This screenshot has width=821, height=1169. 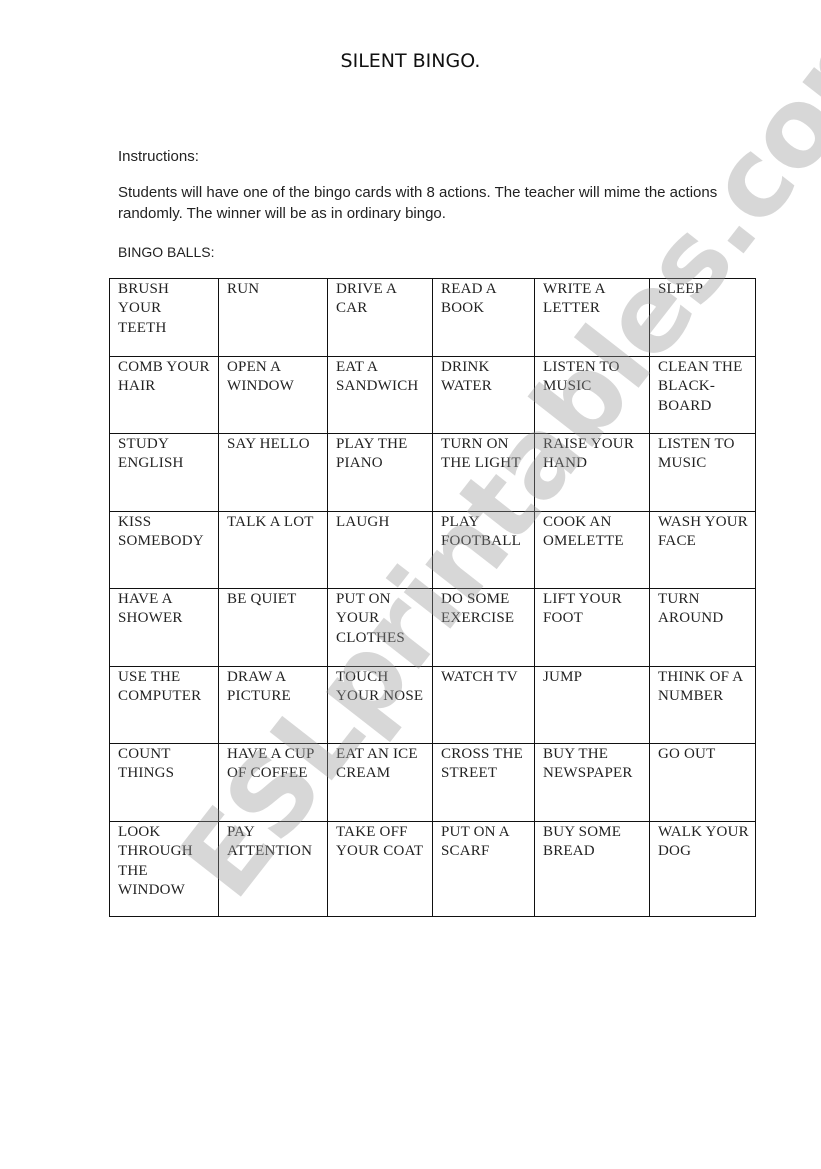 What do you see at coordinates (702, 550) in the screenshot?
I see `bingo-cell: WASH YOUR FACE` at bounding box center [702, 550].